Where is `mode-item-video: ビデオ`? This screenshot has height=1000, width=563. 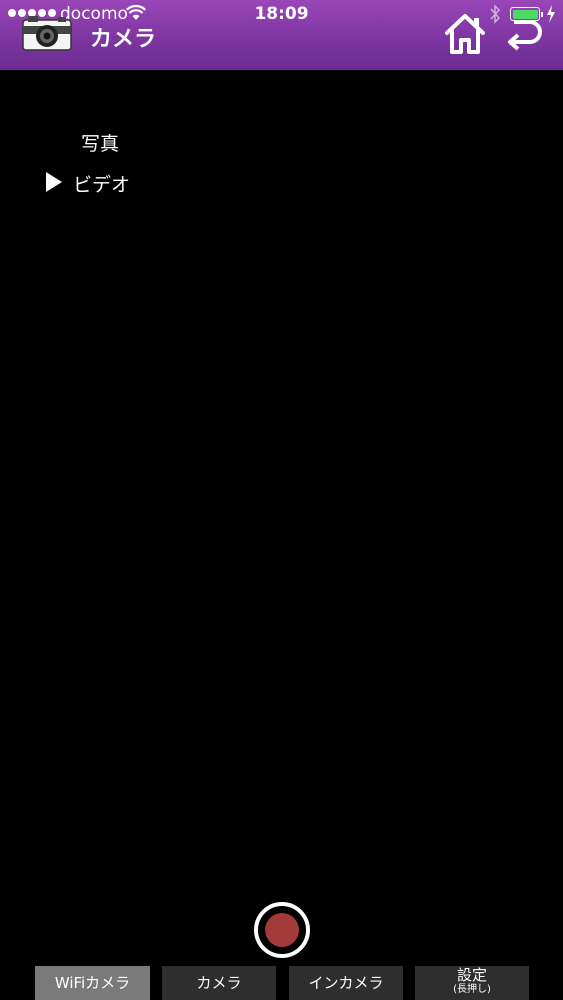
mode-item-video: ビデオ is located at coordinates (101, 183).